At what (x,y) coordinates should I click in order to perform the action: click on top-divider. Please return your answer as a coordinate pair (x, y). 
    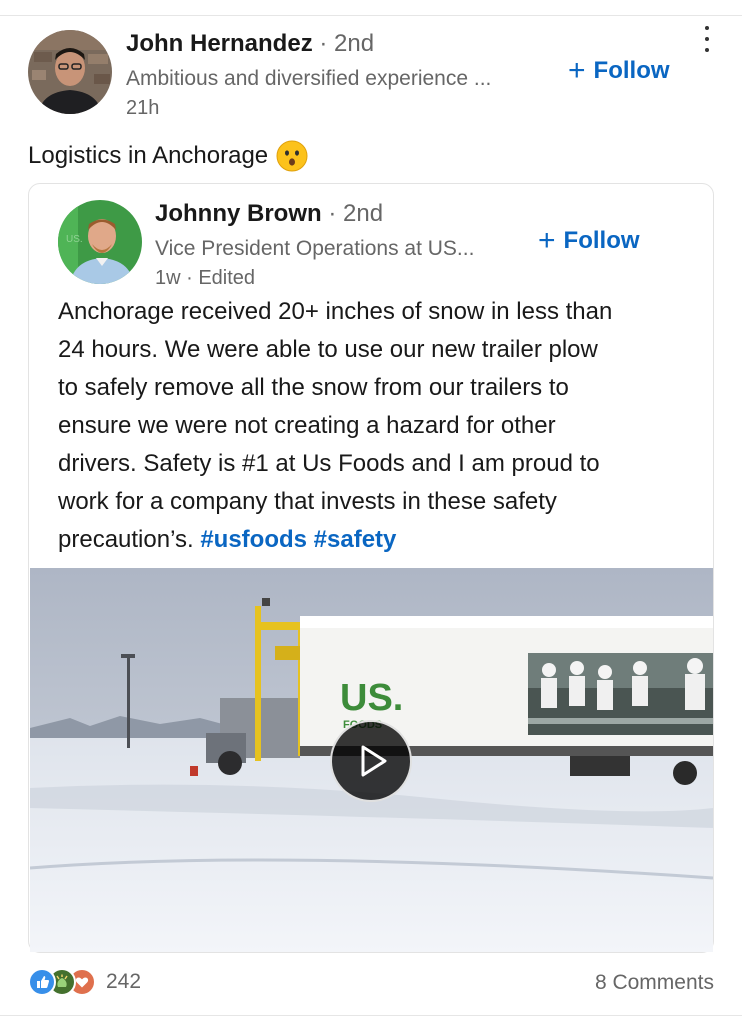
    Looking at the image, I should click on (371, 15).